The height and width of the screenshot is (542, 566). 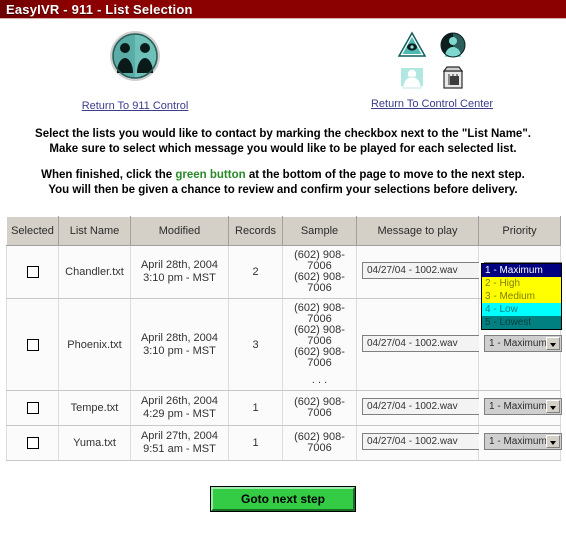 What do you see at coordinates (521, 270) in the screenshot?
I see `priority-option: 1 - Maximum` at bounding box center [521, 270].